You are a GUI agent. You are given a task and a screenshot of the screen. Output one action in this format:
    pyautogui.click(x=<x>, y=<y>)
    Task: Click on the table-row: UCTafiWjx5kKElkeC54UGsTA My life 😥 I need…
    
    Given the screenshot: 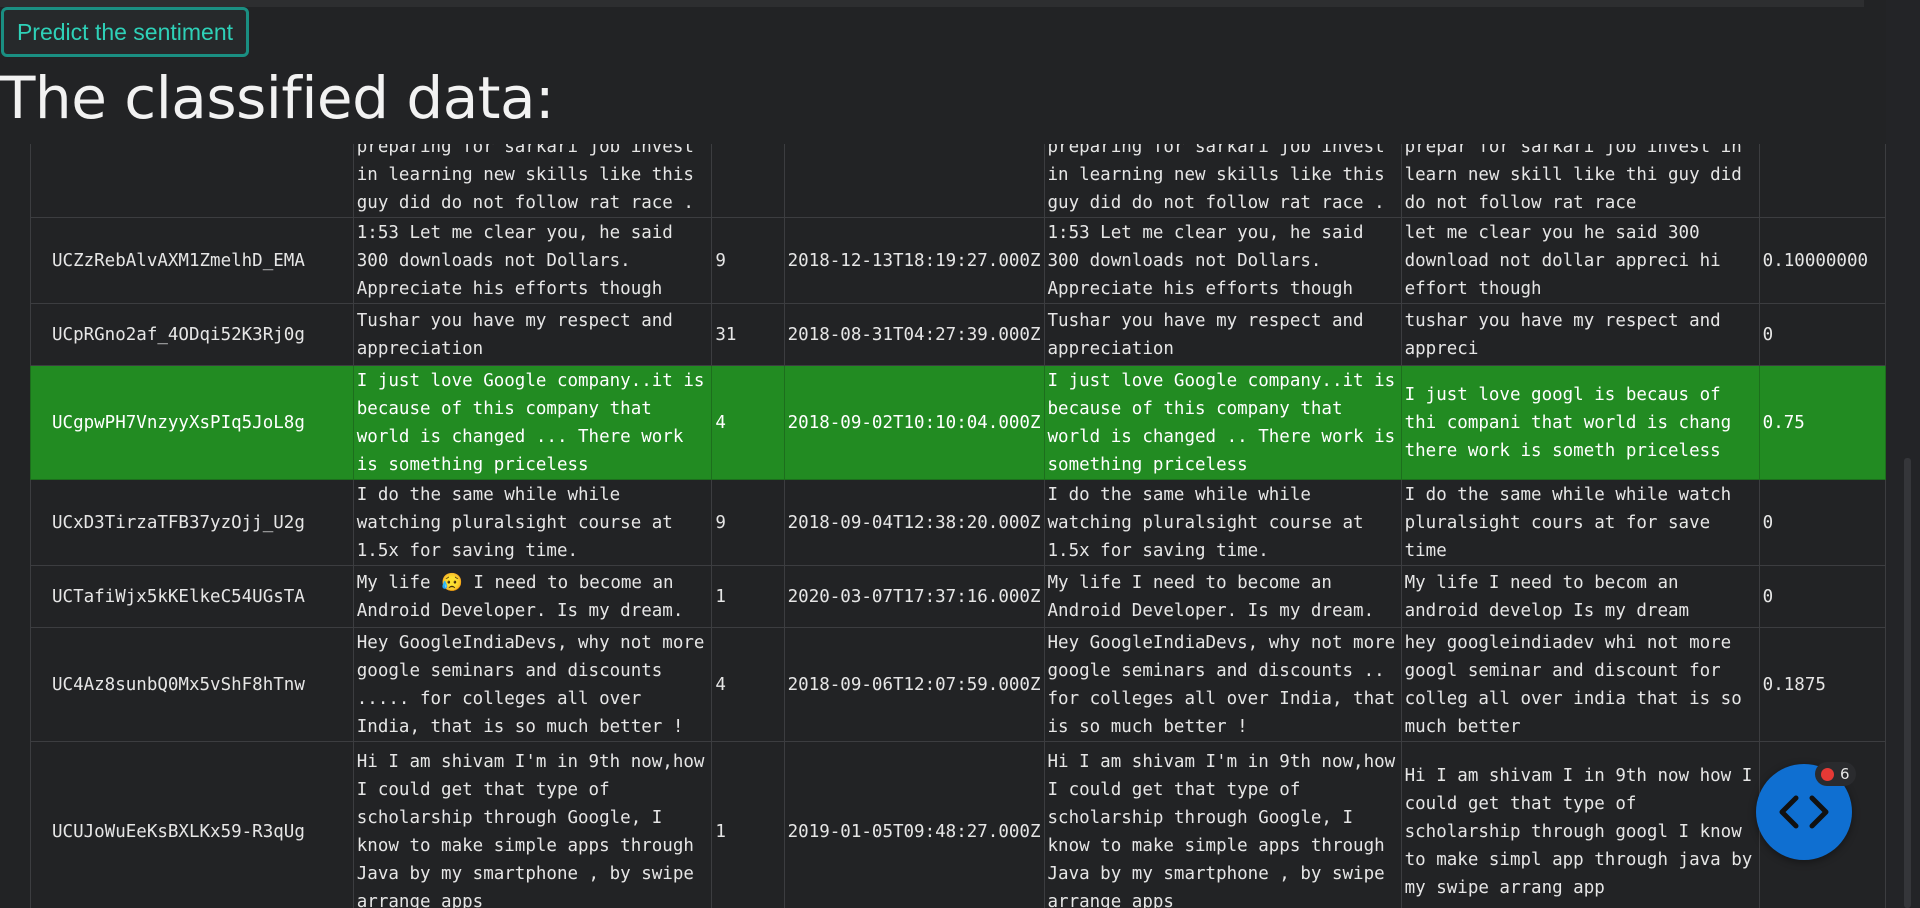 What is the action you would take?
    pyautogui.click(x=958, y=596)
    